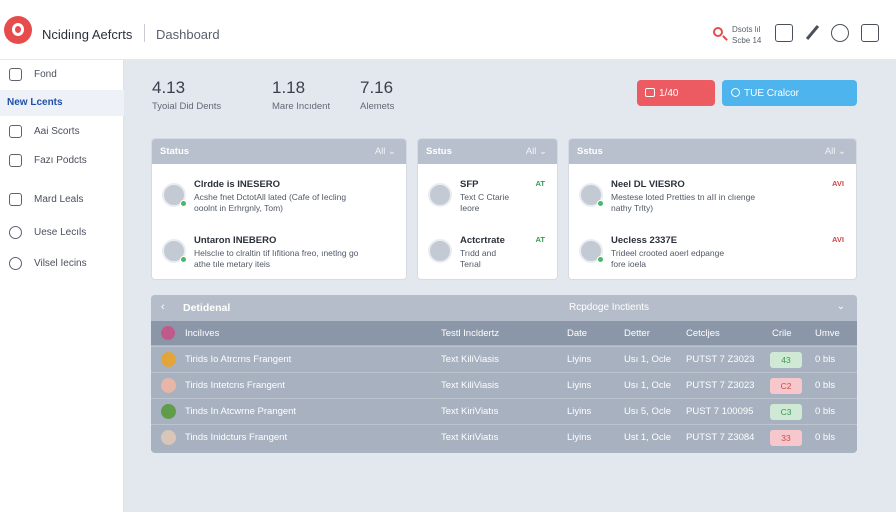 The width and height of the screenshot is (896, 512). Describe the element at coordinates (632, 208) in the screenshot. I see `entry-description-line: nathy Trlty)` at that location.